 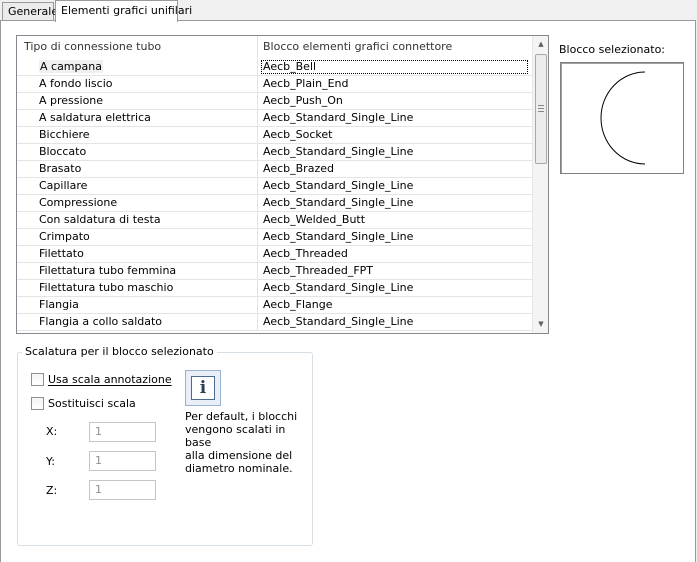 I want to click on connector-block-cell: Aecb_Threaded_FPT, so click(x=395, y=271).